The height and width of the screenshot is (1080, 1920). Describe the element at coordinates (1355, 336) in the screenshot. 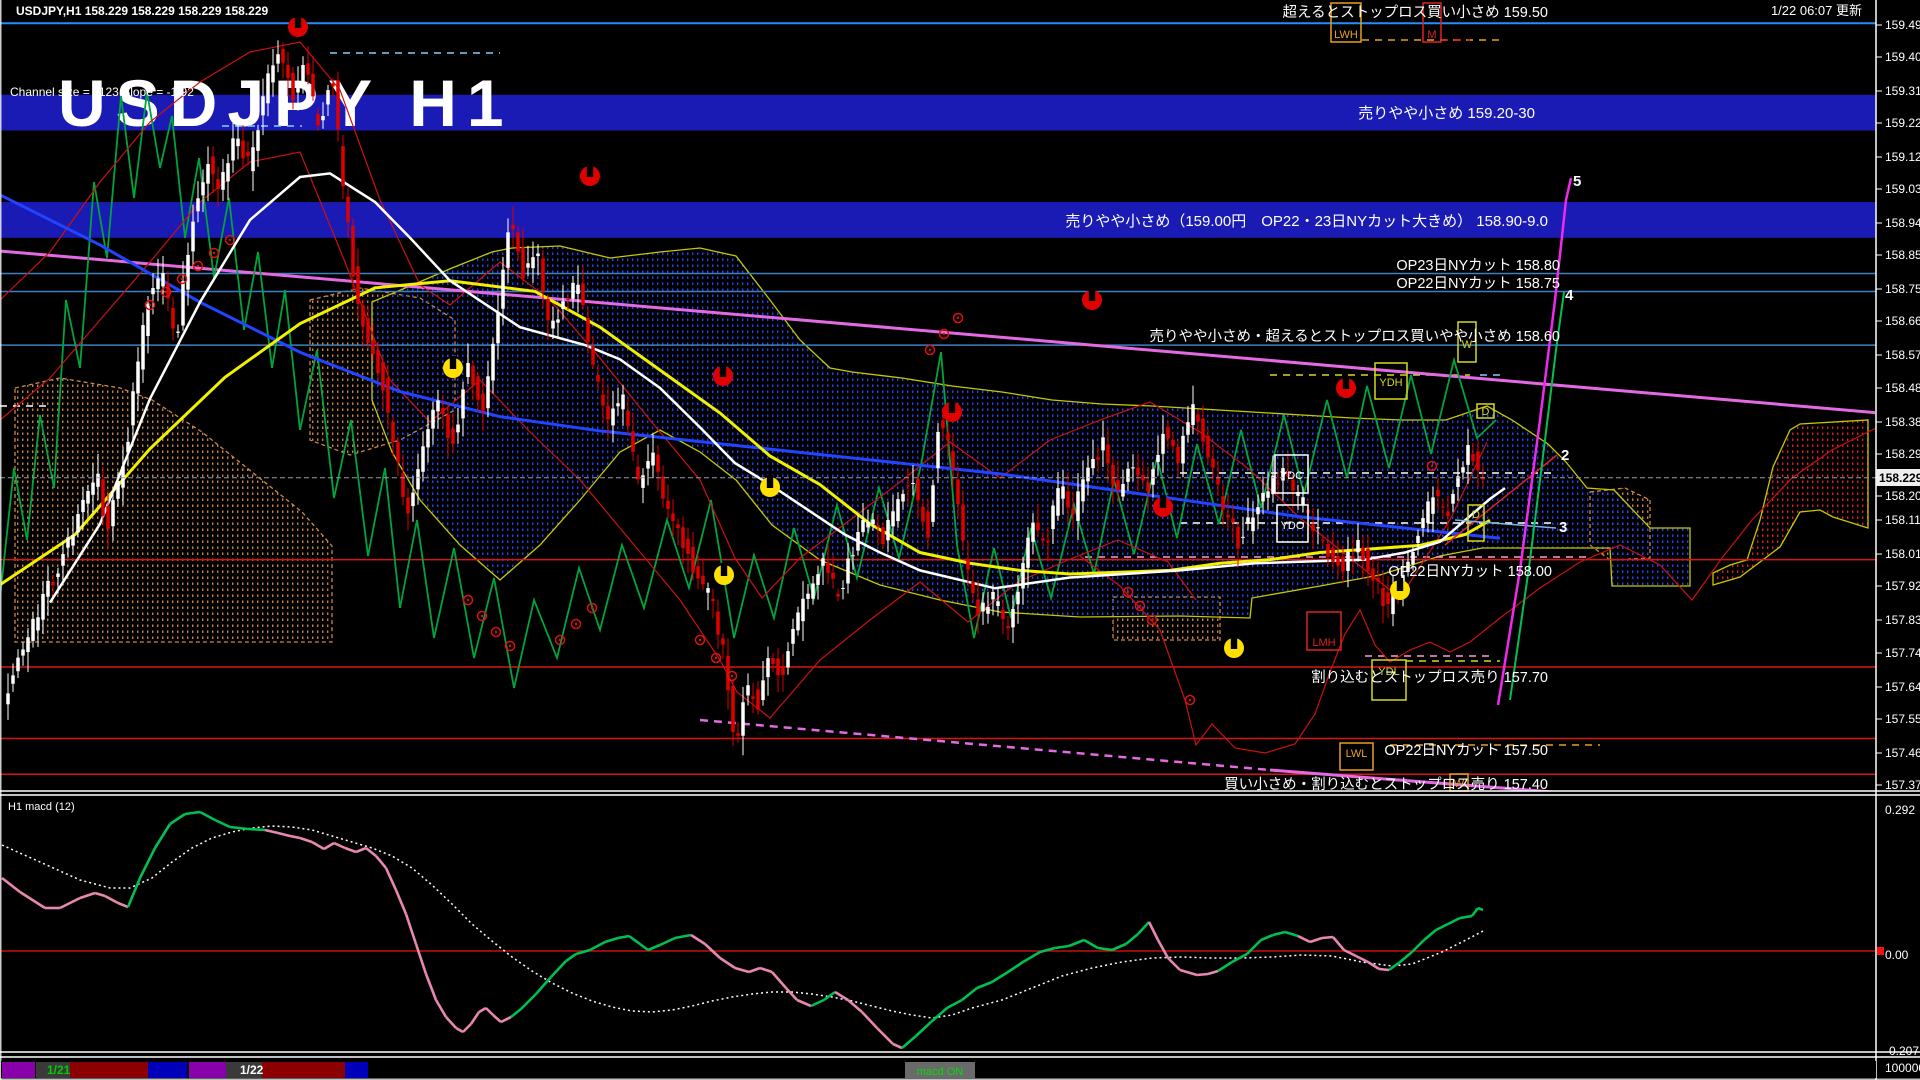

I see `level-annotation: 売りやや小さめ・超えるとストップロス買いやや小さめ 158.60` at that location.